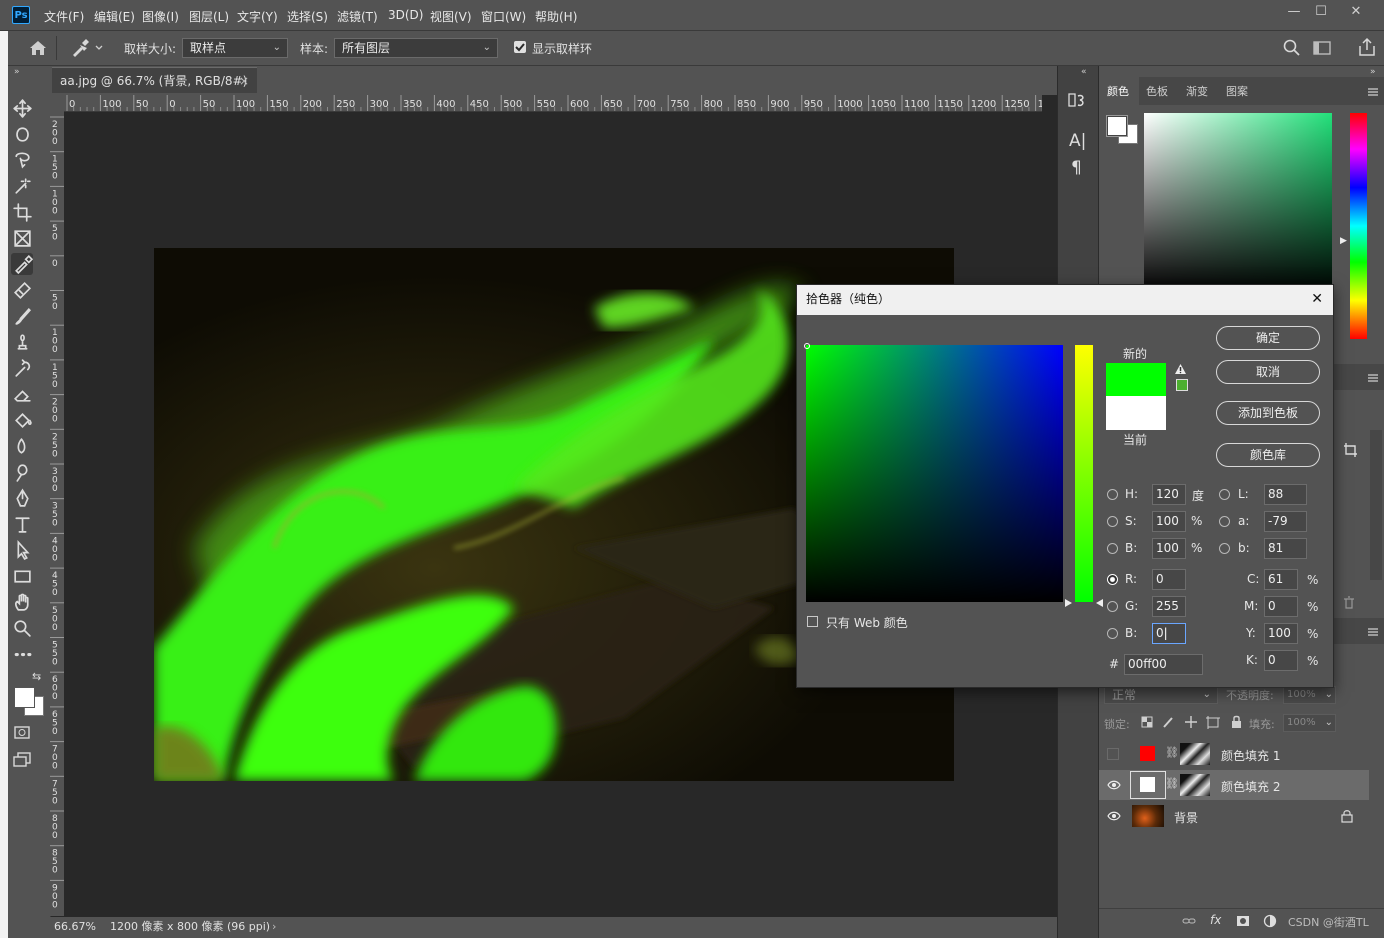 This screenshot has height=938, width=1384. Describe the element at coordinates (22, 735) in the screenshot. I see `quick-mask-button` at that location.